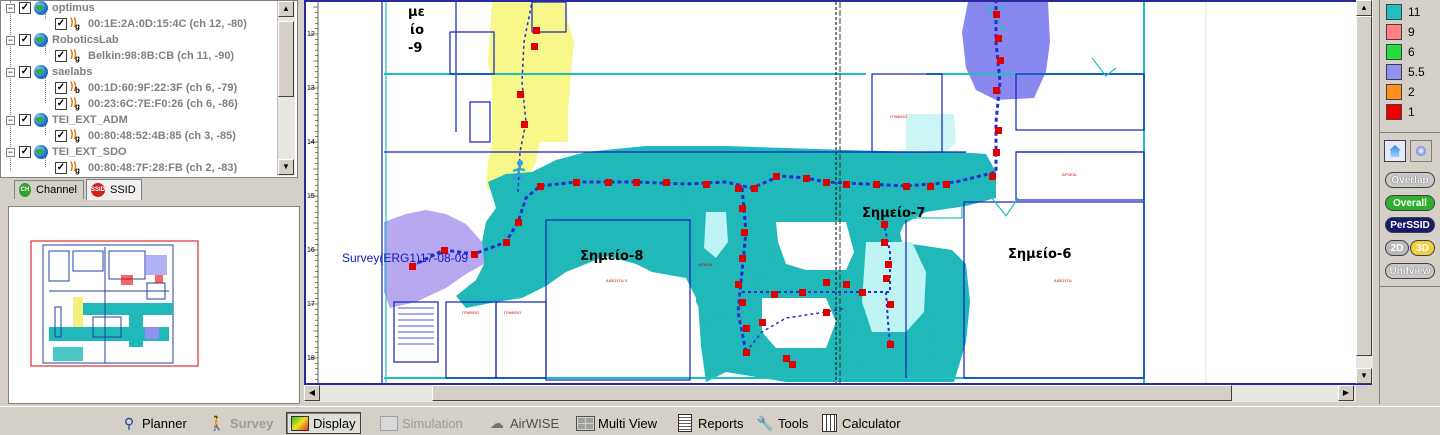 The image size is (1440, 435). I want to click on tree-row-ssid: − ✓ optimus, so click(50, 8).